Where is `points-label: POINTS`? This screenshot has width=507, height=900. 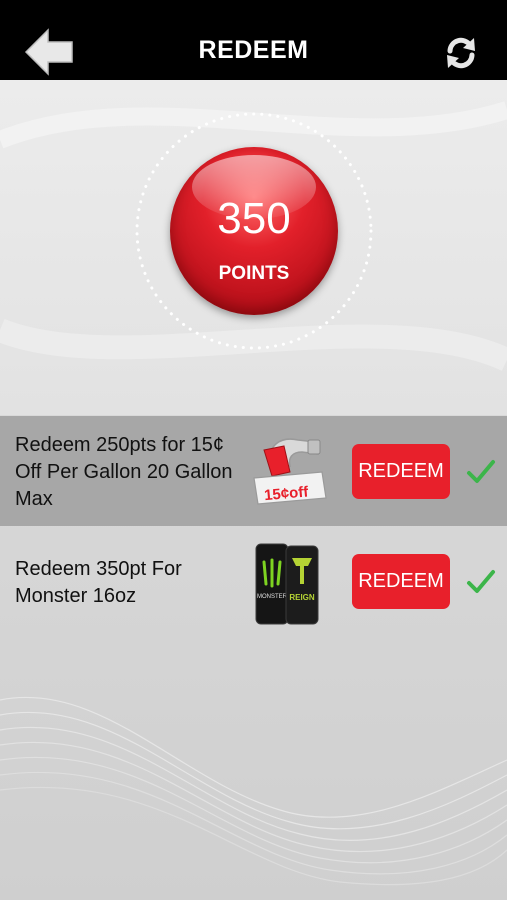
points-label: POINTS is located at coordinates (254, 273).